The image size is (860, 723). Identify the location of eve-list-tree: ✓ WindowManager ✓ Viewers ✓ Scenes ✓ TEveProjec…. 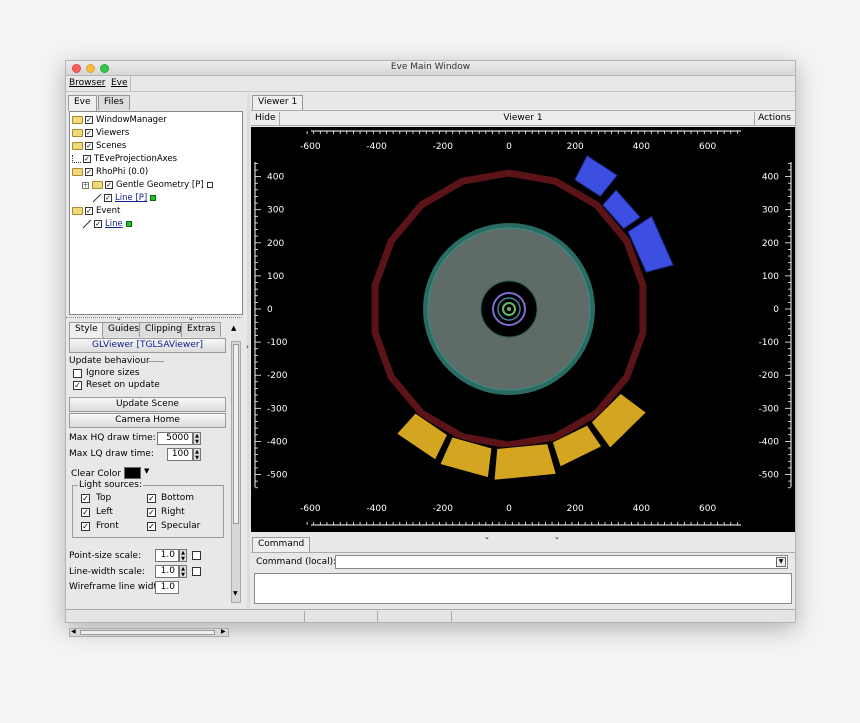
(156, 213).